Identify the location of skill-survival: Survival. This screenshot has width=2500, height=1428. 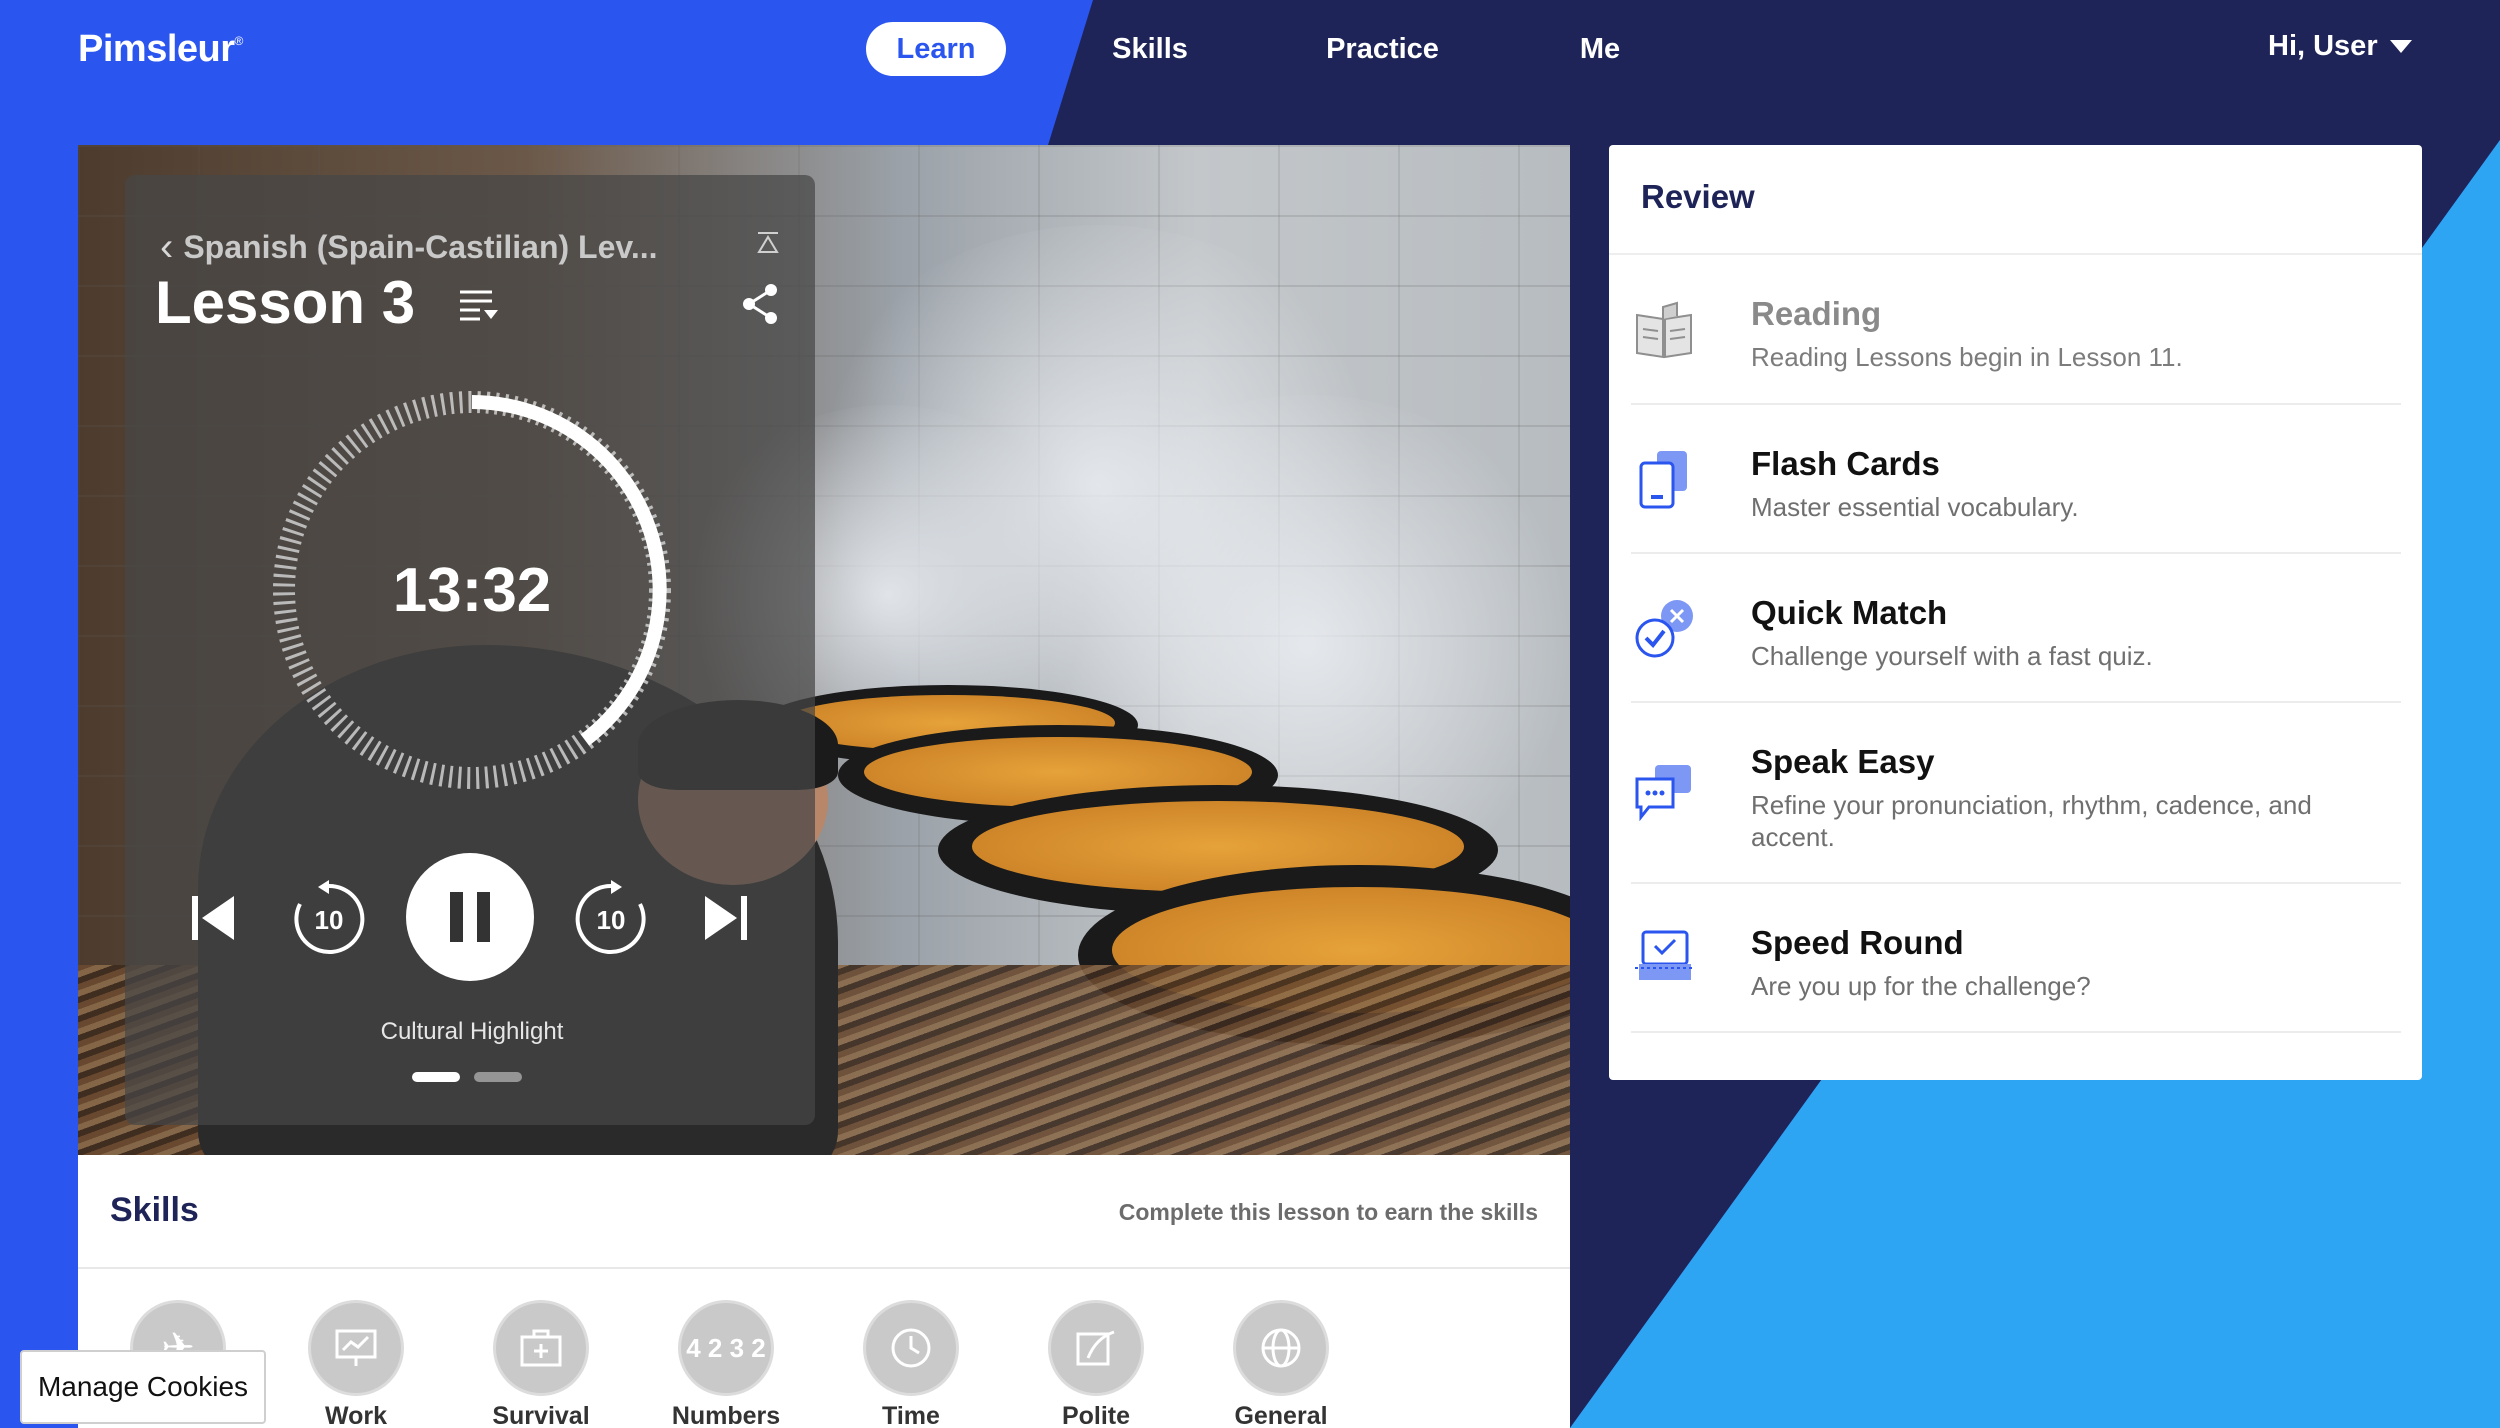
(541, 1364).